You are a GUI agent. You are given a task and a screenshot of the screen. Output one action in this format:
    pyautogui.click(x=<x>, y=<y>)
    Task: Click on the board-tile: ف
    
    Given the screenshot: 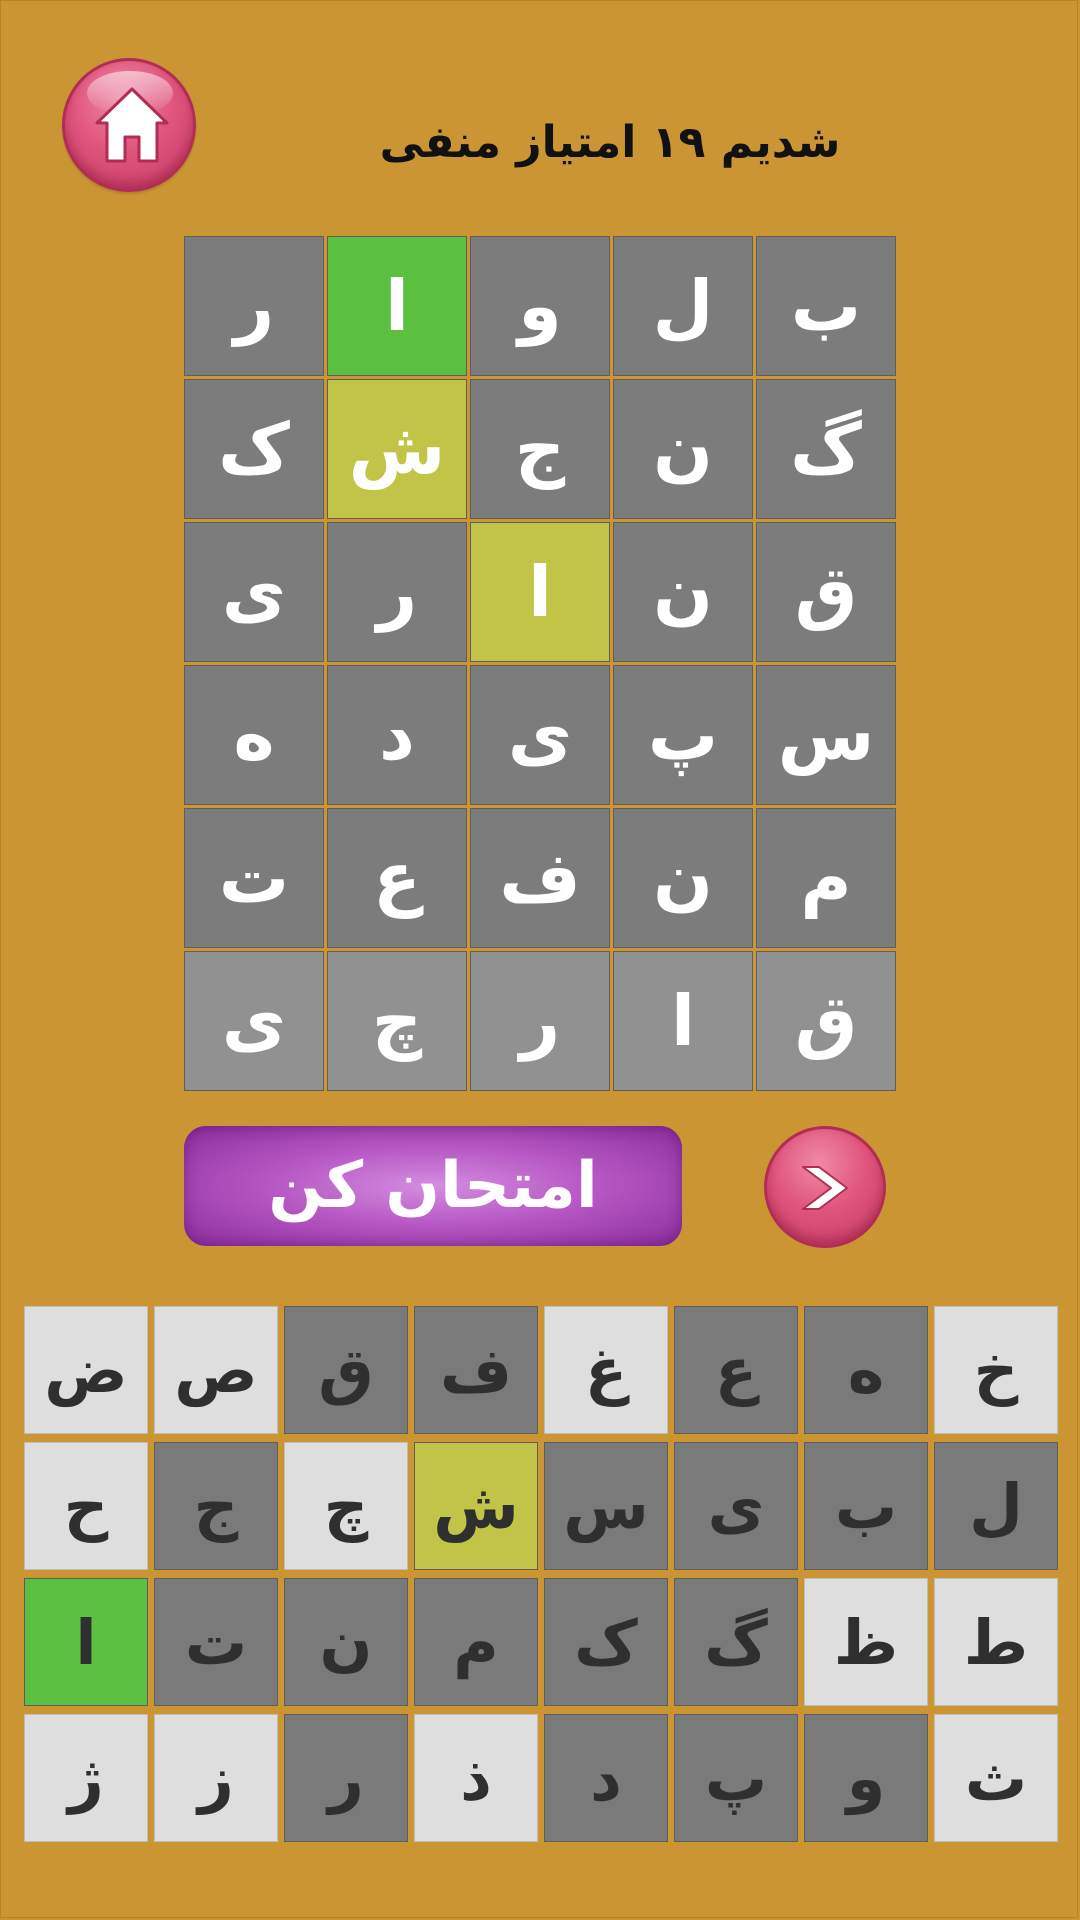 What is the action you would take?
    pyautogui.click(x=540, y=878)
    